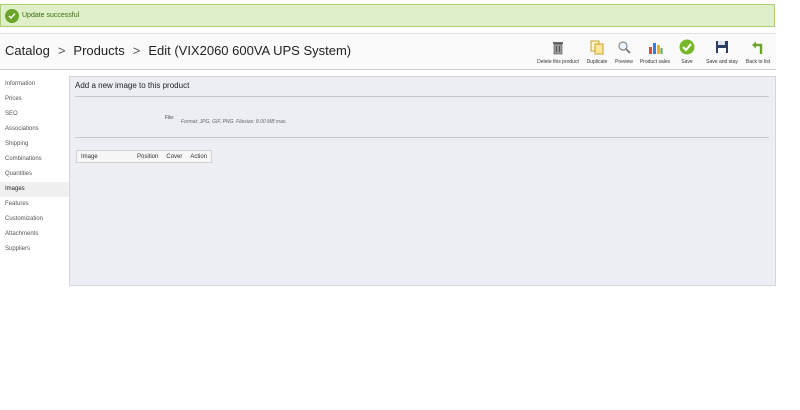 Image resolution: width=800 pixels, height=410 pixels. I want to click on success-notice: Update successful, so click(387, 15).